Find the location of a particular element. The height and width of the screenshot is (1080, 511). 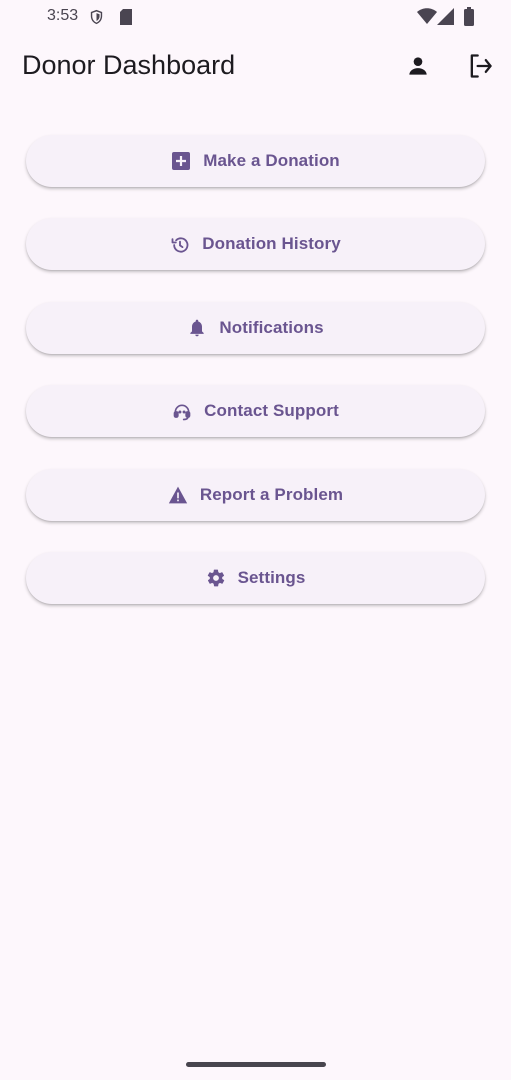

gesture-nav-bar is located at coordinates (256, 1064).